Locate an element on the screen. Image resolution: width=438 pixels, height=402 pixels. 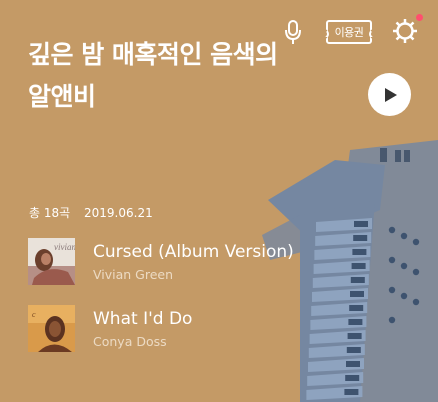
track-artist: Conya Doss is located at coordinates (130, 341).